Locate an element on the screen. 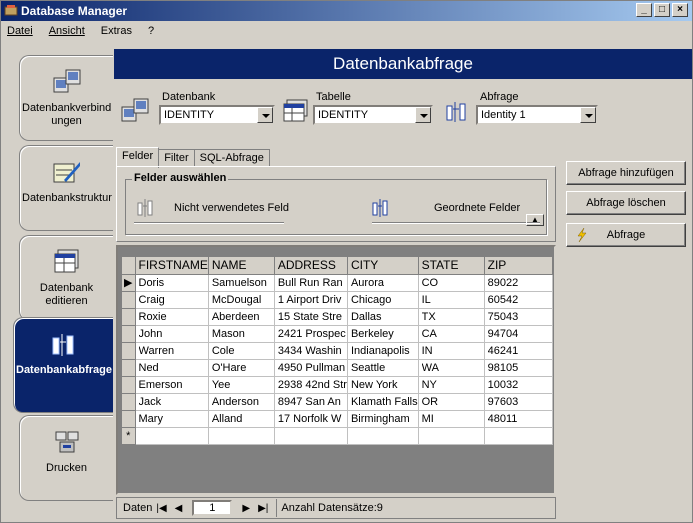 This screenshot has width=693, height=523. table-cell: NY is located at coordinates (451, 385).